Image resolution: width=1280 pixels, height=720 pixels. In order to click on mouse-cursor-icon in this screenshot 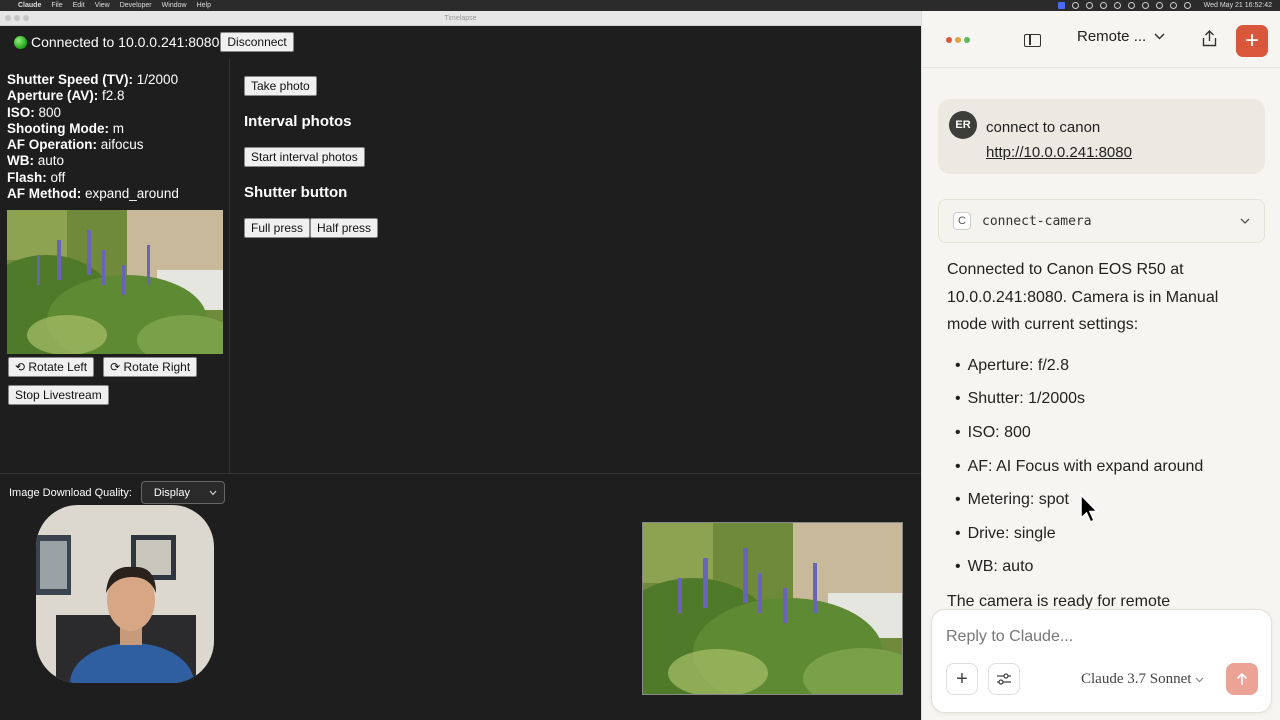, I will do `click(1089, 508)`.